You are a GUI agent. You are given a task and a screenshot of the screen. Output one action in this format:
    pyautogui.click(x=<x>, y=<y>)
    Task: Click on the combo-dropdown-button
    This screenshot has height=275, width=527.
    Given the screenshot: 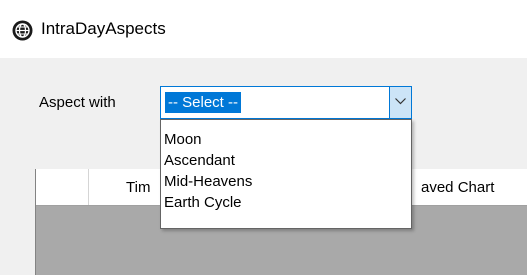 What is the action you would take?
    pyautogui.click(x=400, y=102)
    